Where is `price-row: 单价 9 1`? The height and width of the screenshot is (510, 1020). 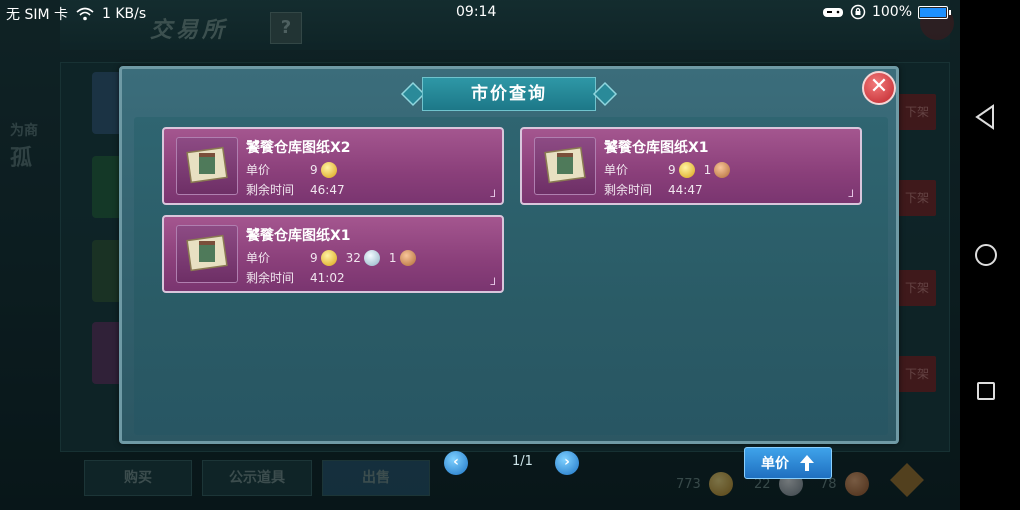
price-row: 单价 9 1 is located at coordinates (667, 169).